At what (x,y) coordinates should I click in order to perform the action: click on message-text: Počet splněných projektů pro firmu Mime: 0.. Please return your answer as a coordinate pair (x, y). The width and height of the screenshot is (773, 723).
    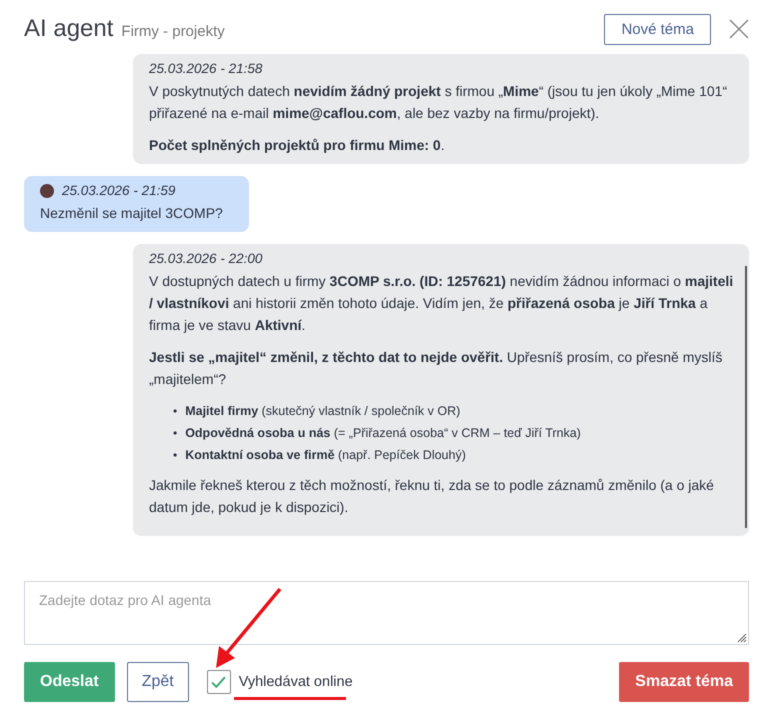
    Looking at the image, I should click on (297, 145).